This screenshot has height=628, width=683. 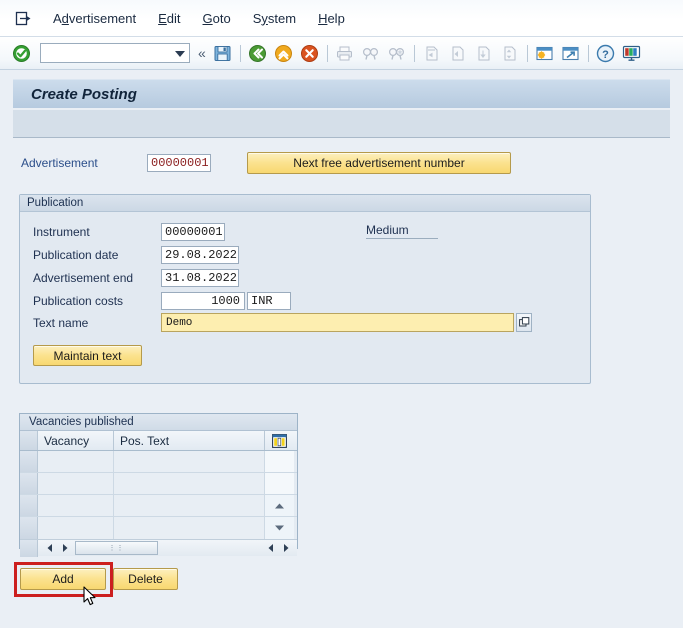 What do you see at coordinates (158, 422) in the screenshot?
I see `vacancies-table-title: Vacancies published` at bounding box center [158, 422].